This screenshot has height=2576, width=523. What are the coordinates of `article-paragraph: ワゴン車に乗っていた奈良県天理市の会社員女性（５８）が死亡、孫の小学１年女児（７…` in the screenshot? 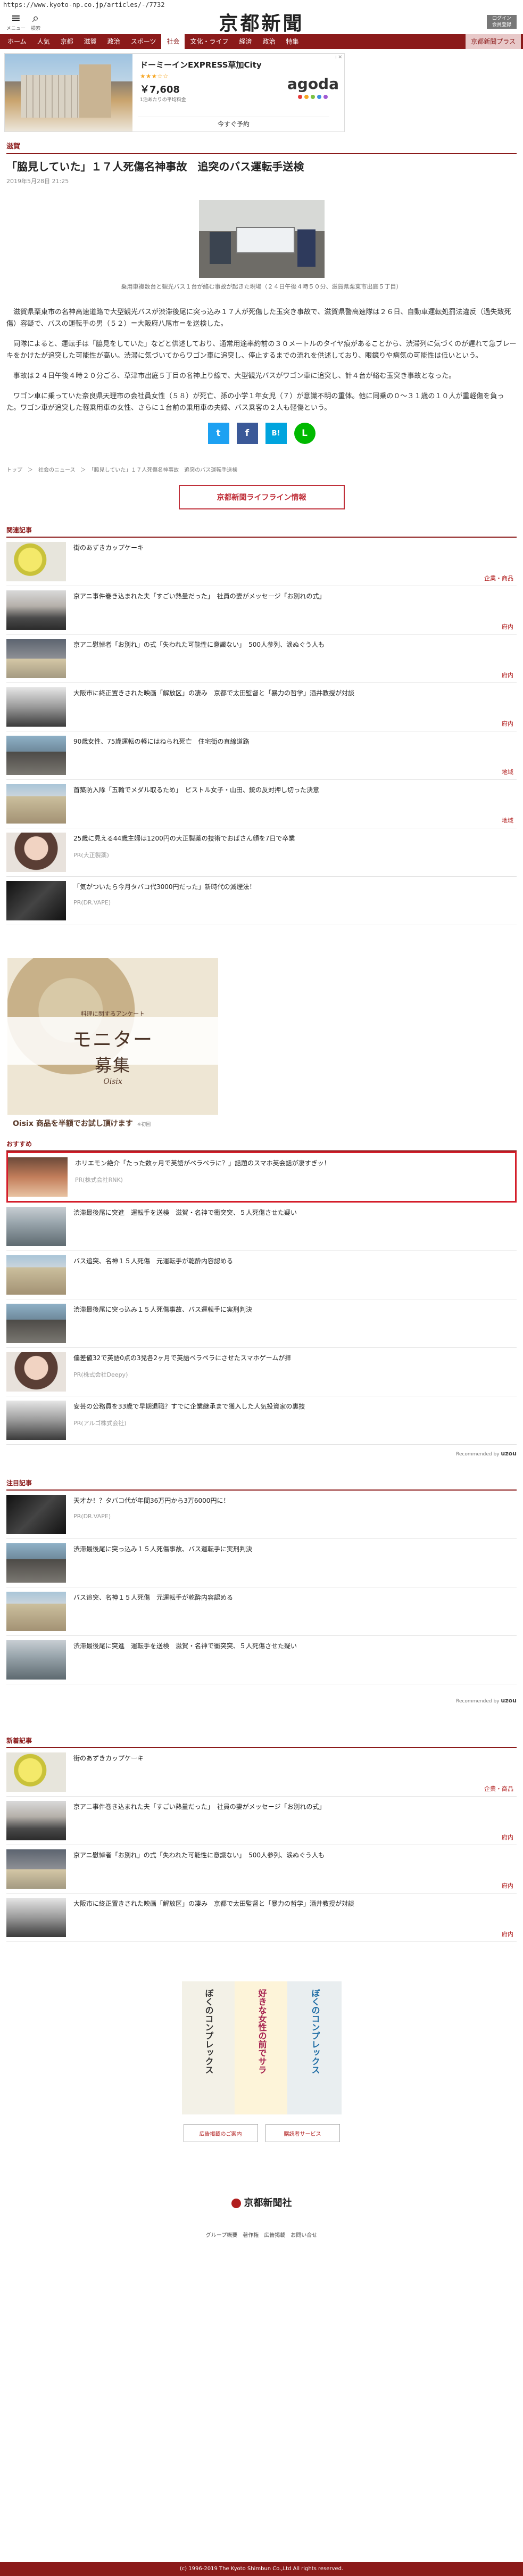 It's located at (255, 402).